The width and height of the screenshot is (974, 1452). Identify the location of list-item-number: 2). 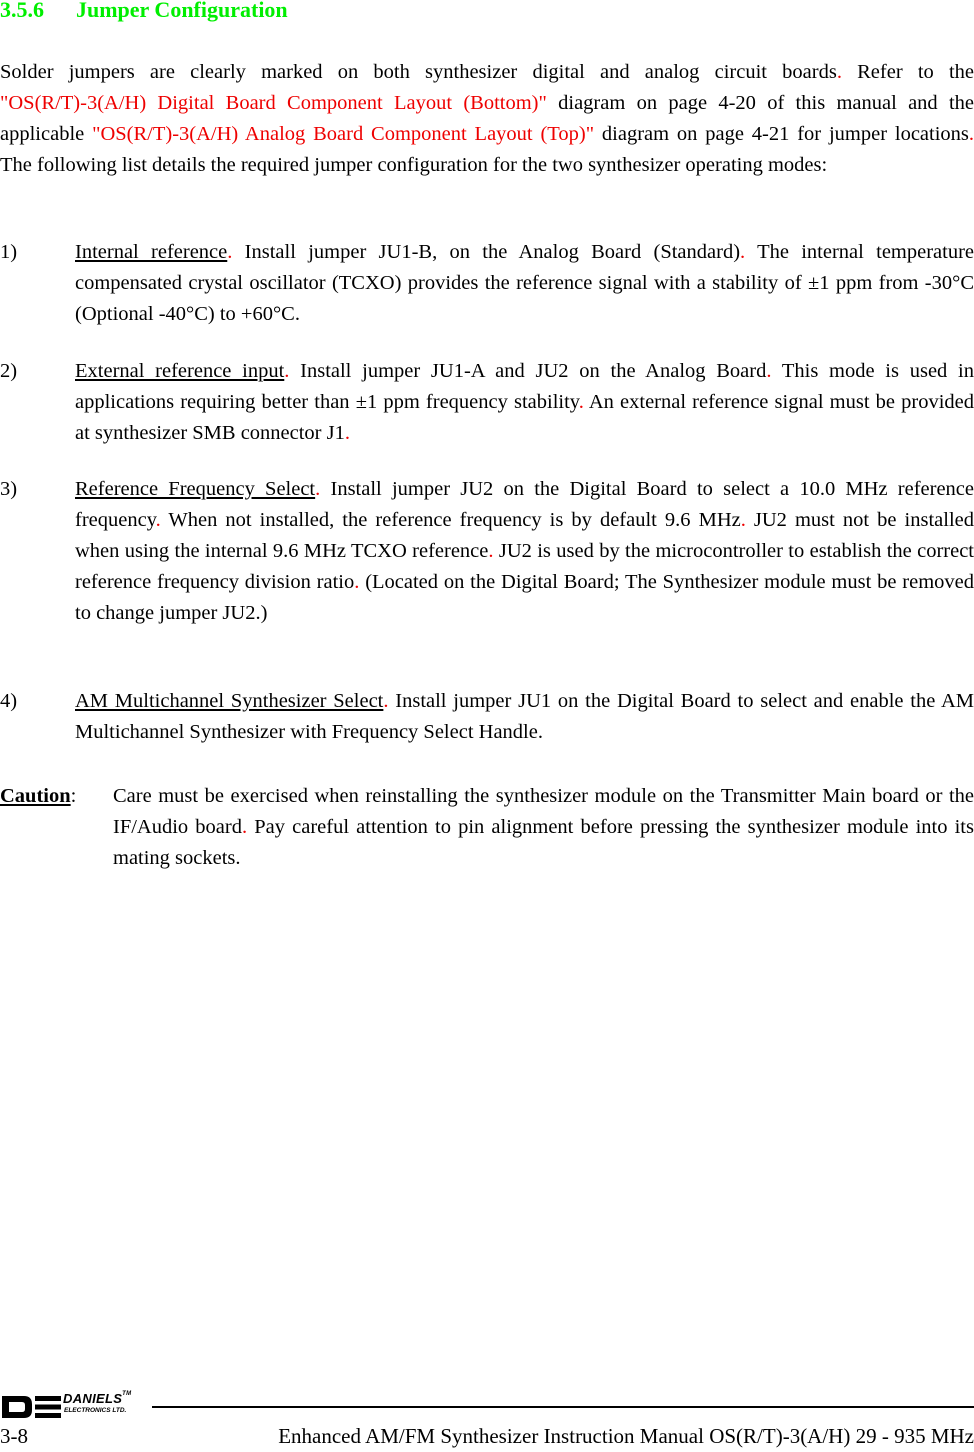
(9, 371).